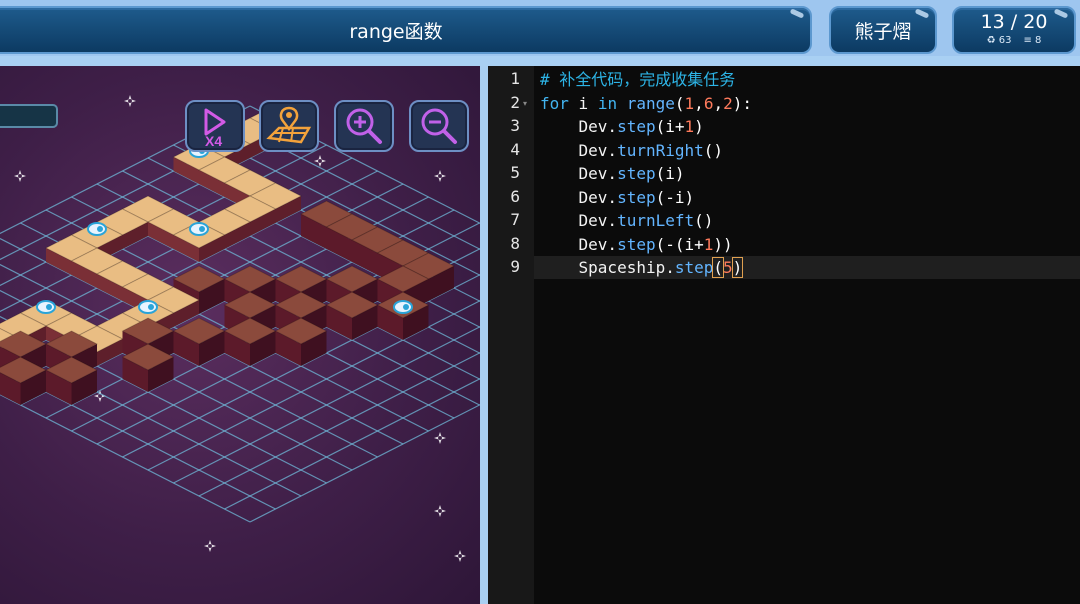  I want to click on line-number: 9, so click(515, 266).